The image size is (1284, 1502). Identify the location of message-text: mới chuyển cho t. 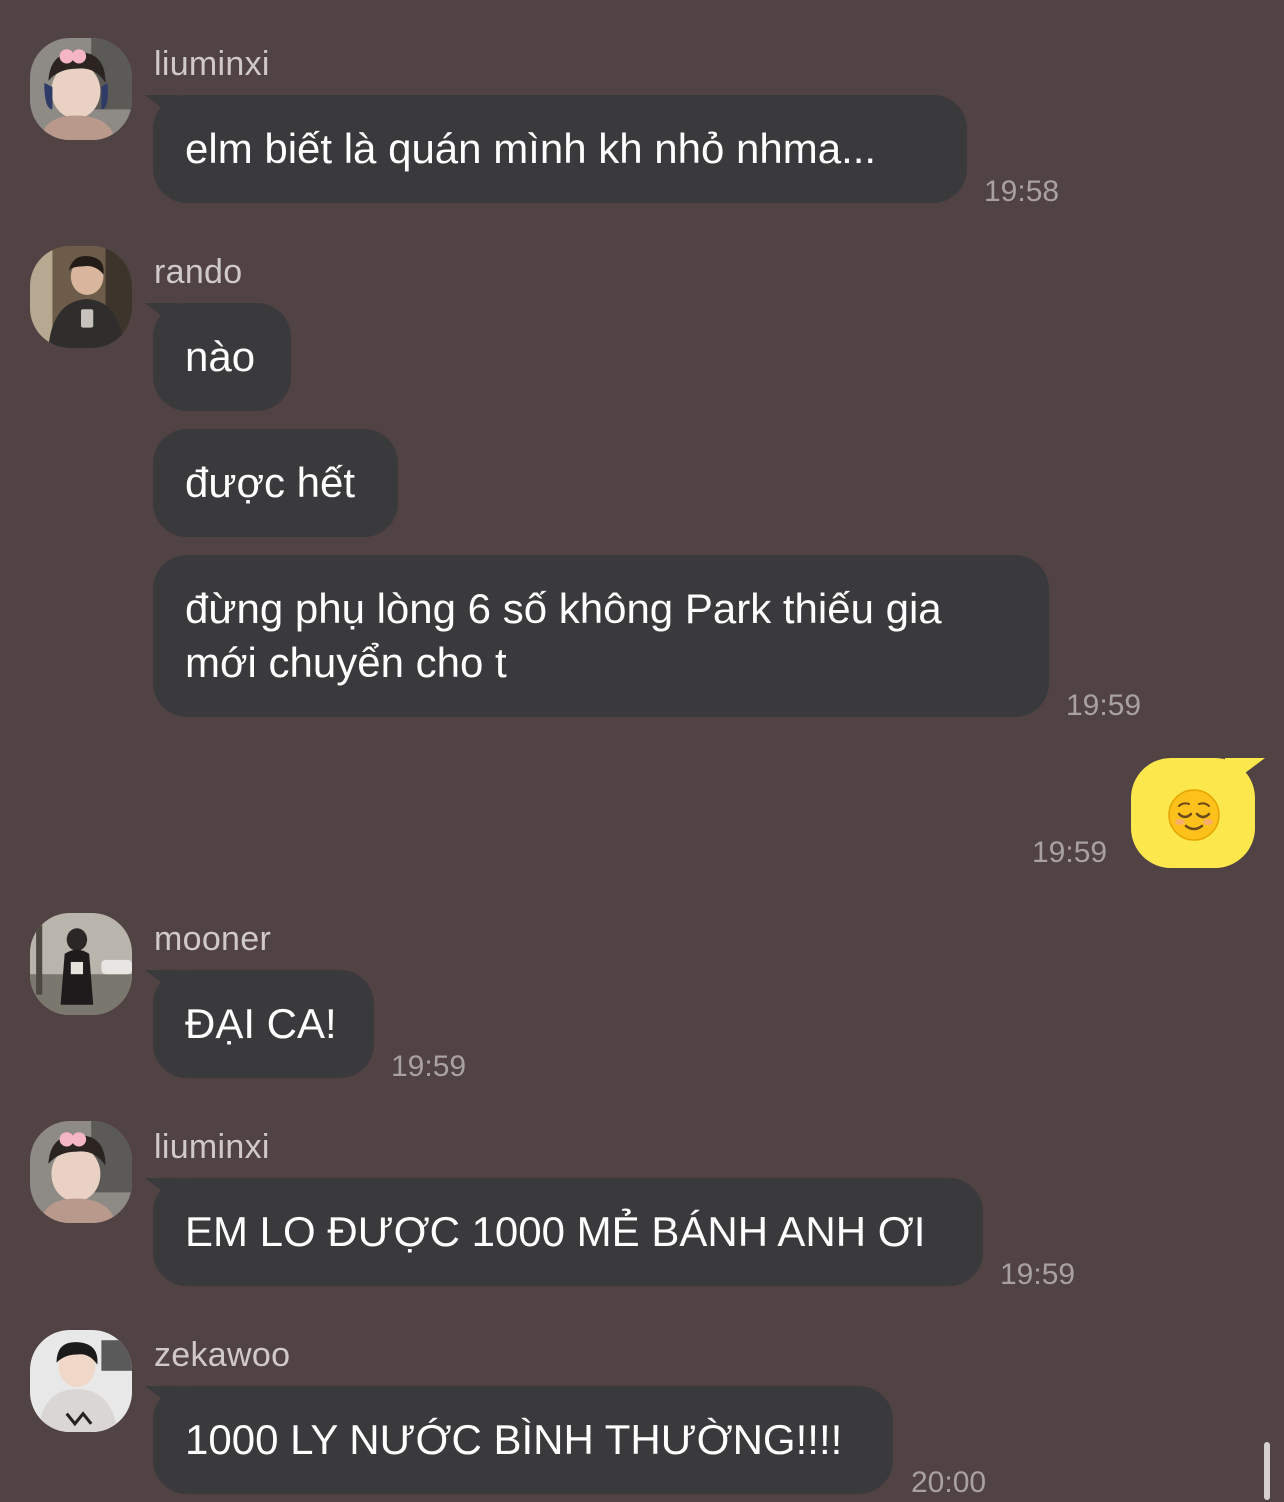
(346, 662).